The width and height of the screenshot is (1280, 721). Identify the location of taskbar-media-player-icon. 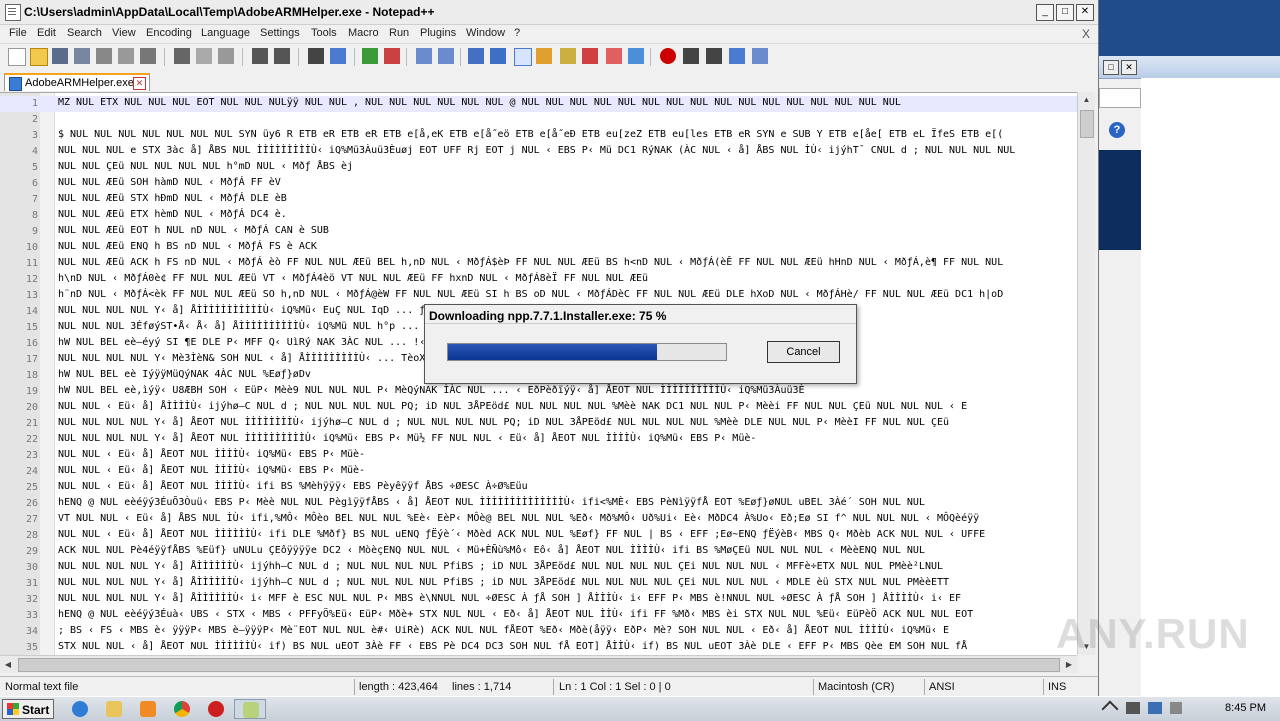
(148, 709).